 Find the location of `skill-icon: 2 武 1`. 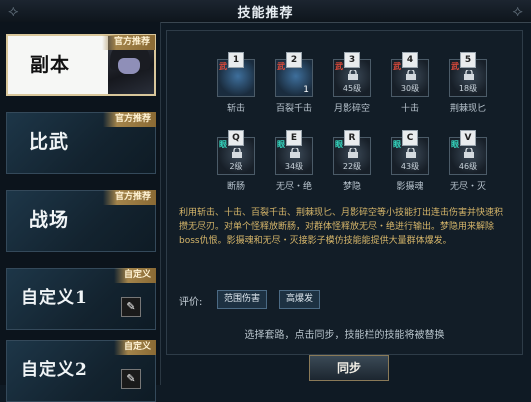

skill-icon: 2 武 1 is located at coordinates (294, 74).